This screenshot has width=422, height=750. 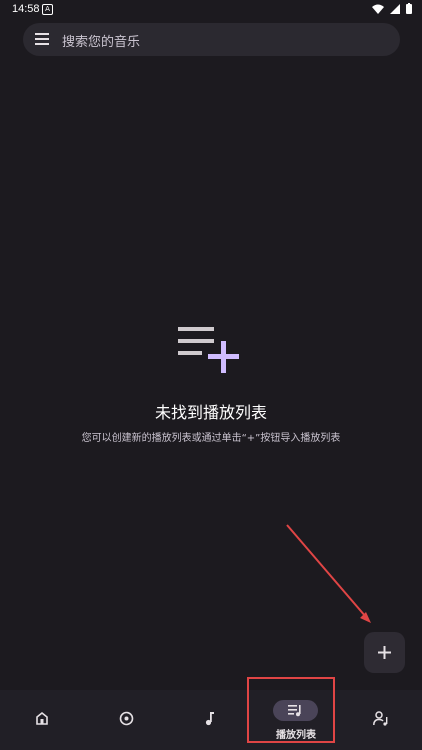 What do you see at coordinates (378, 9) in the screenshot?
I see `wifi-icon` at bounding box center [378, 9].